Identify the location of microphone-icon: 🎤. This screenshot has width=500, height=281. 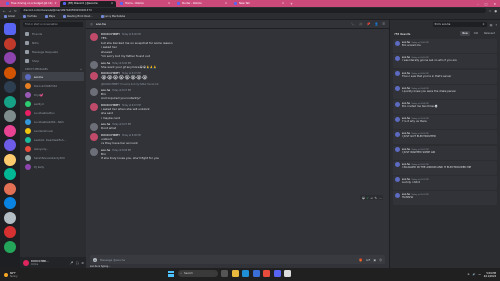
(72, 263).